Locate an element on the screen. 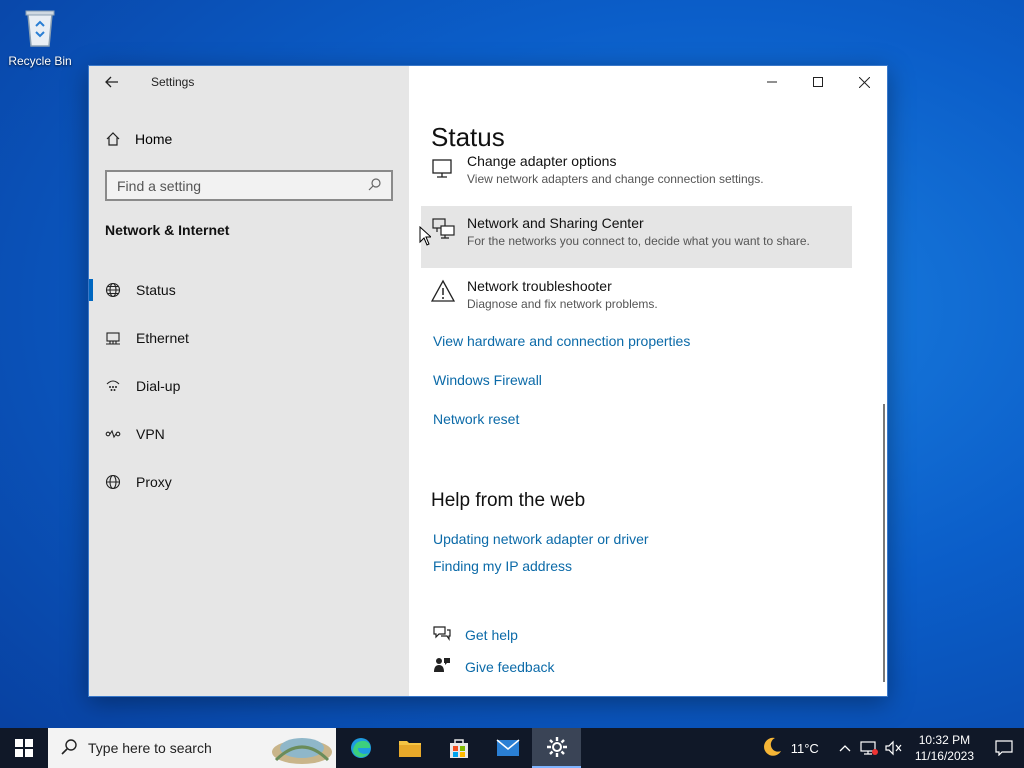 This screenshot has height=768, width=1024. weather-widget: 11°C is located at coordinates (790, 748).